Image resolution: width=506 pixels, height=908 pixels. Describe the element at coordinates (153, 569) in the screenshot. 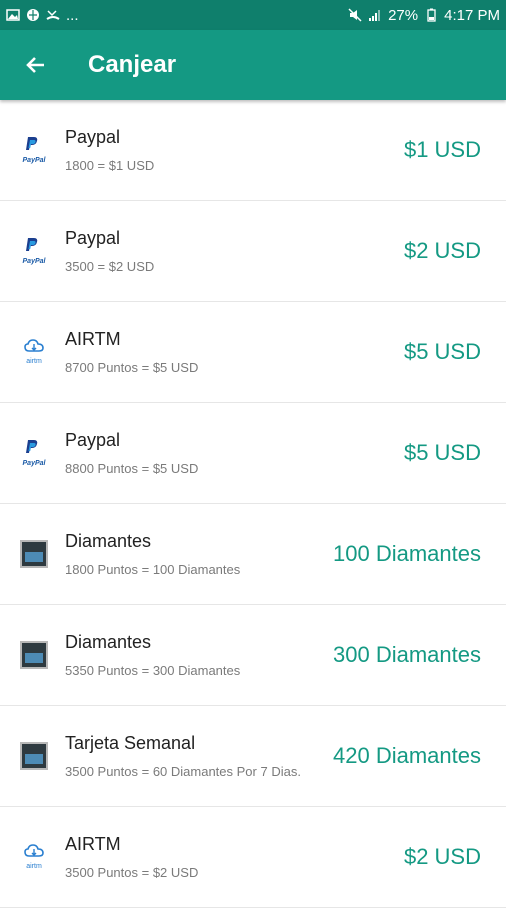

I see `reward-subtitle: 1800 Puntos = 100 Diamantes` at that location.